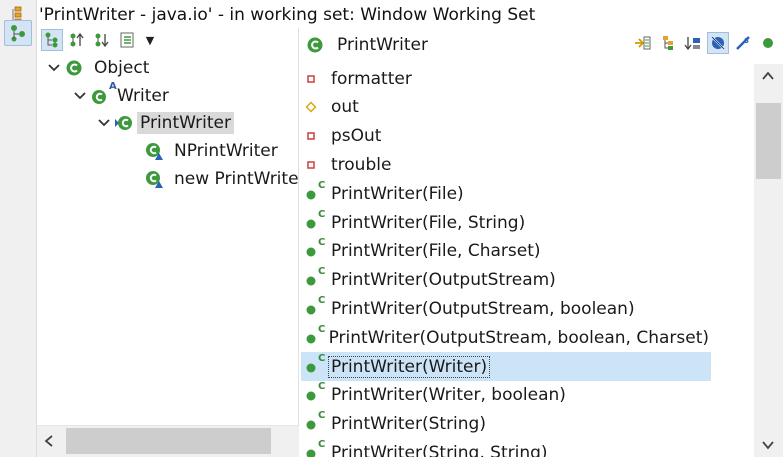 Image resolution: width=783 pixels, height=457 pixels. What do you see at coordinates (382, 45) in the screenshot?
I see `members-title: PrintWriter` at bounding box center [382, 45].